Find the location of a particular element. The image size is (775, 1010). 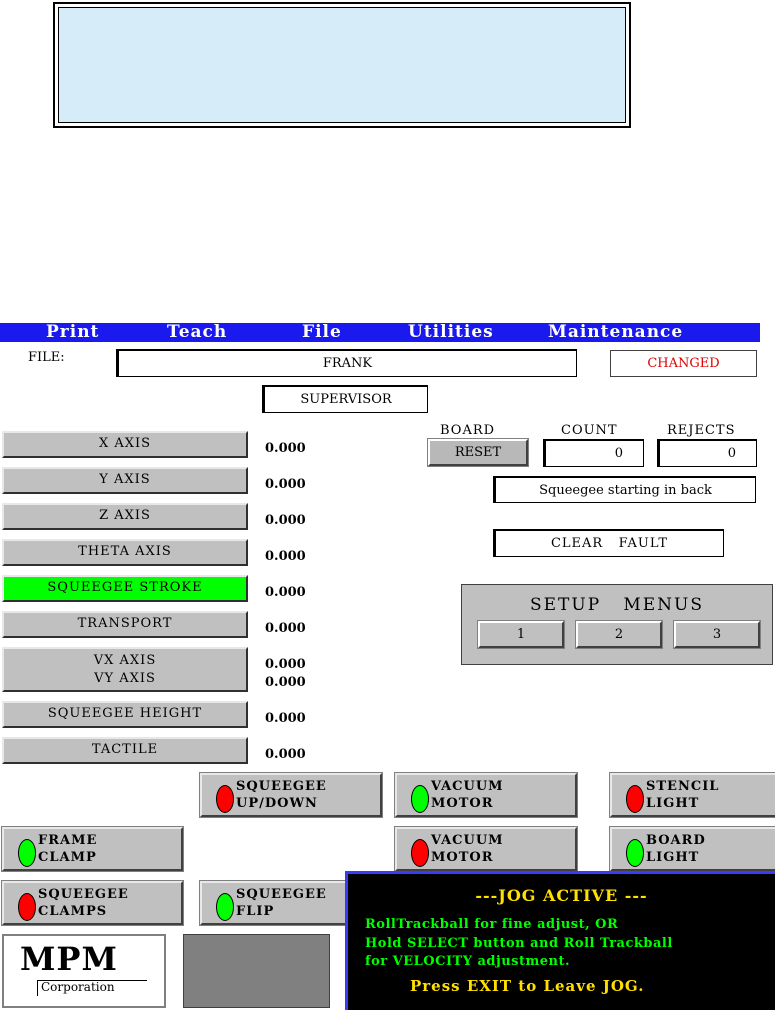

squeegee-height-button: SQUEEGEE HEIGHT is located at coordinates (125, 714).